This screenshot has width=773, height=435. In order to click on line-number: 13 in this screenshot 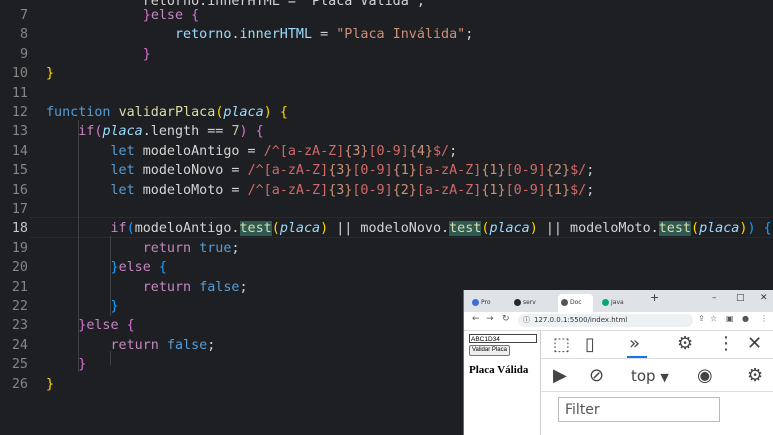, I will do `click(19, 132)`.